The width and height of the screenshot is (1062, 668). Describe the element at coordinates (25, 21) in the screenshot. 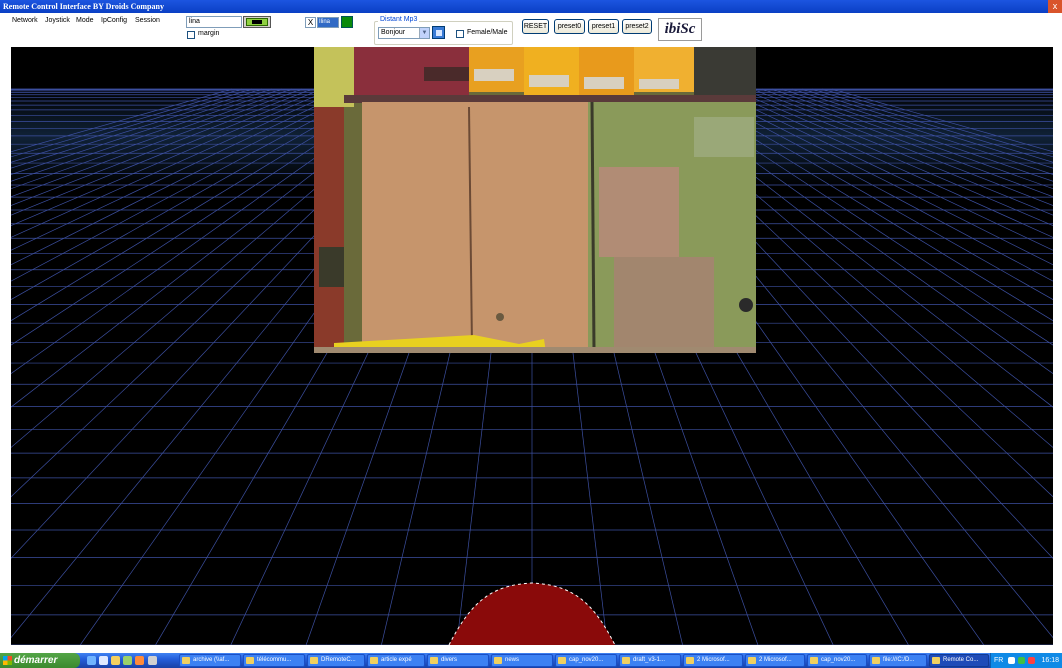

I see `menu-network: Network` at that location.